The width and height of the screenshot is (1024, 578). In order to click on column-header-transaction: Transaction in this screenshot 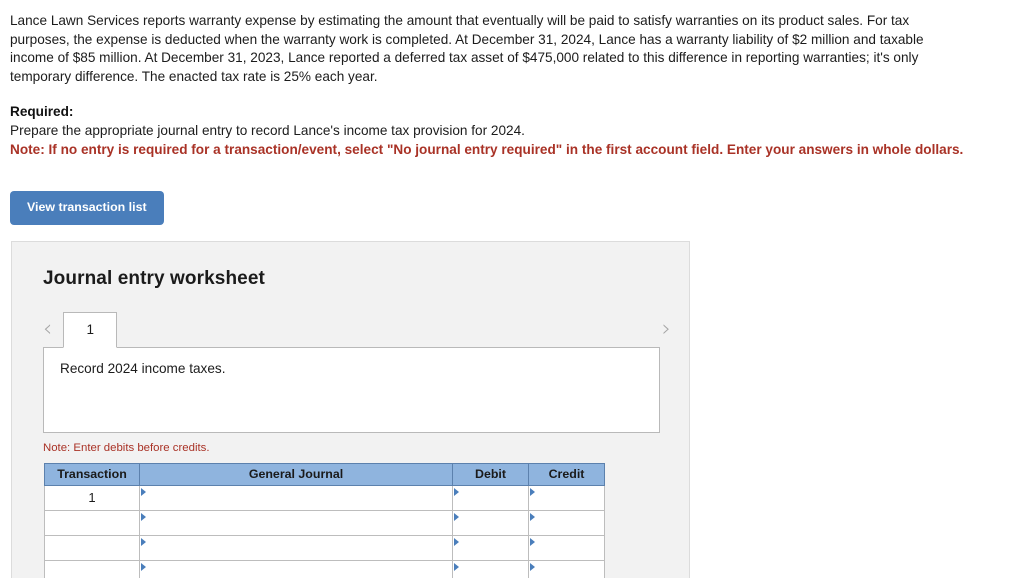, I will do `click(92, 474)`.